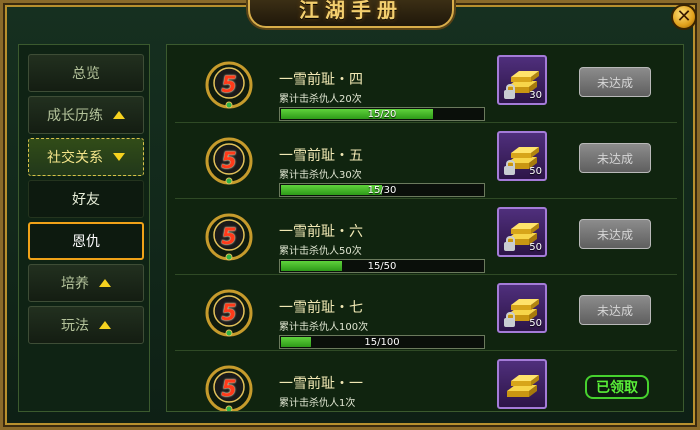  I want to click on sidebar-item-label: 培养, so click(75, 284).